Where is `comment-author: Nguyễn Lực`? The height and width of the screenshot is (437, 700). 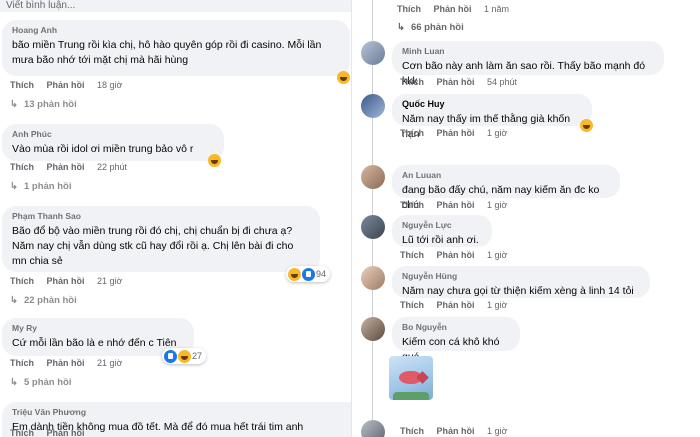 comment-author: Nguyễn Lực is located at coordinates (442, 225).